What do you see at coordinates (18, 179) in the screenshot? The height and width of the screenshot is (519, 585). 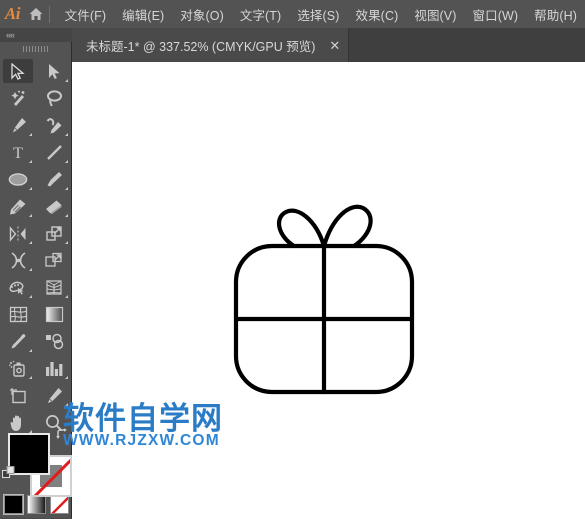 I see `ellipse-tool` at bounding box center [18, 179].